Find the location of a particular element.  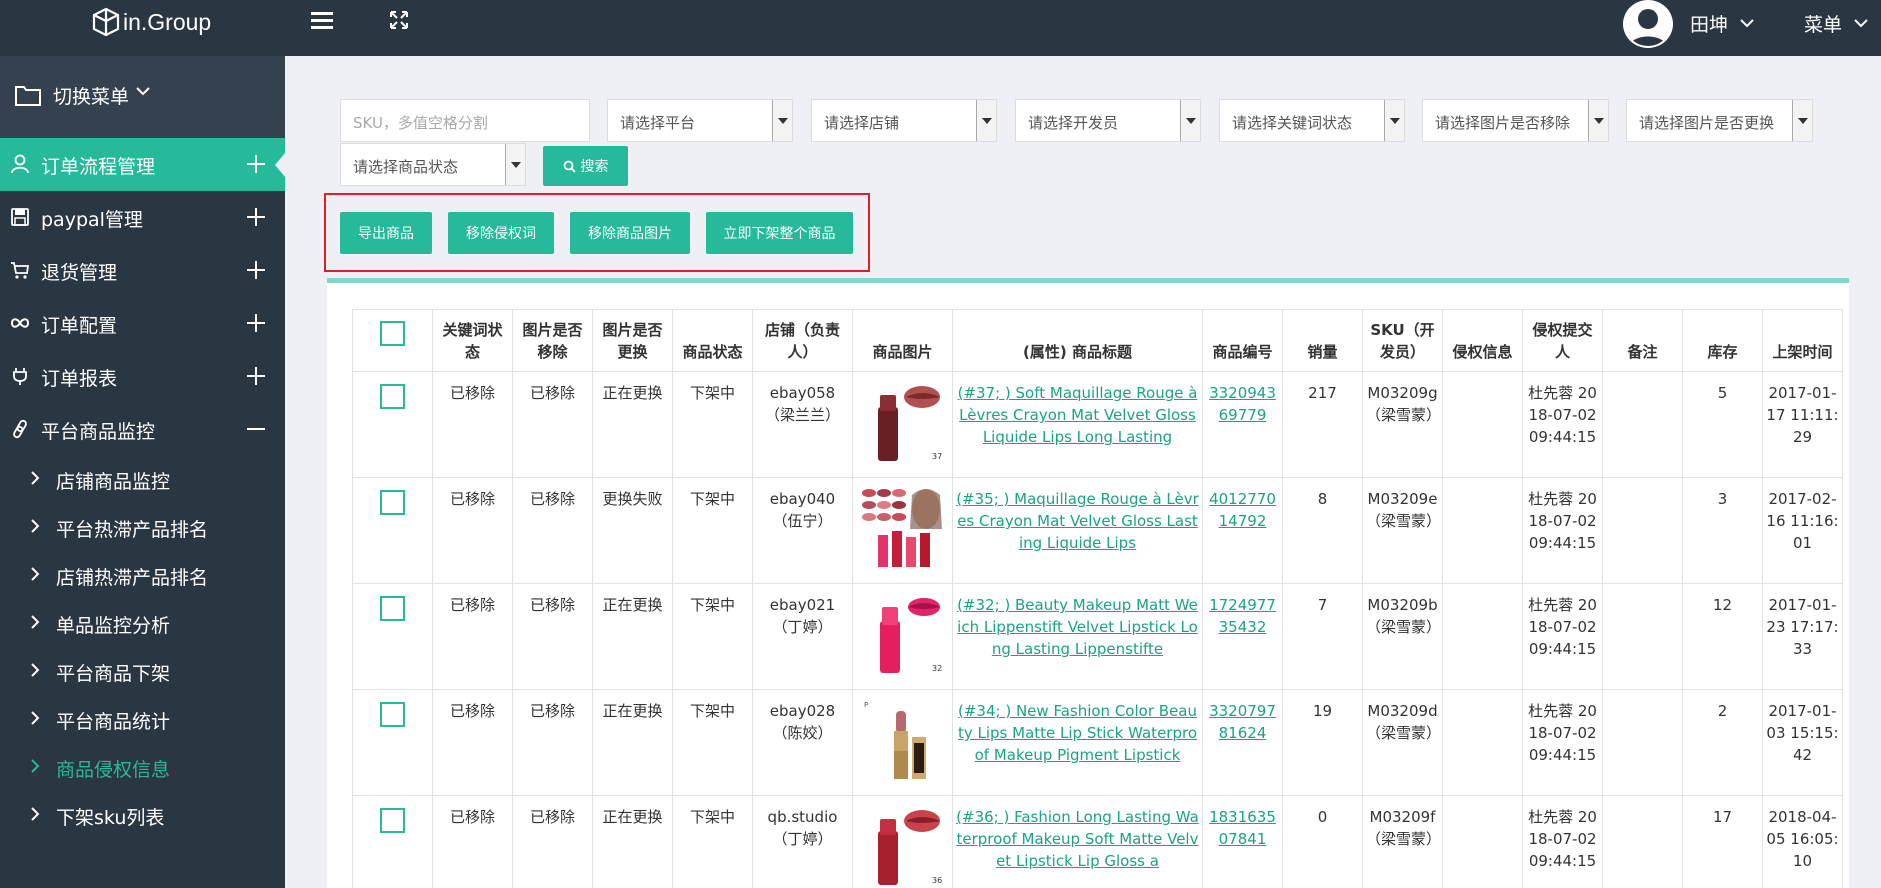

active-indicator is located at coordinates (280, 165).